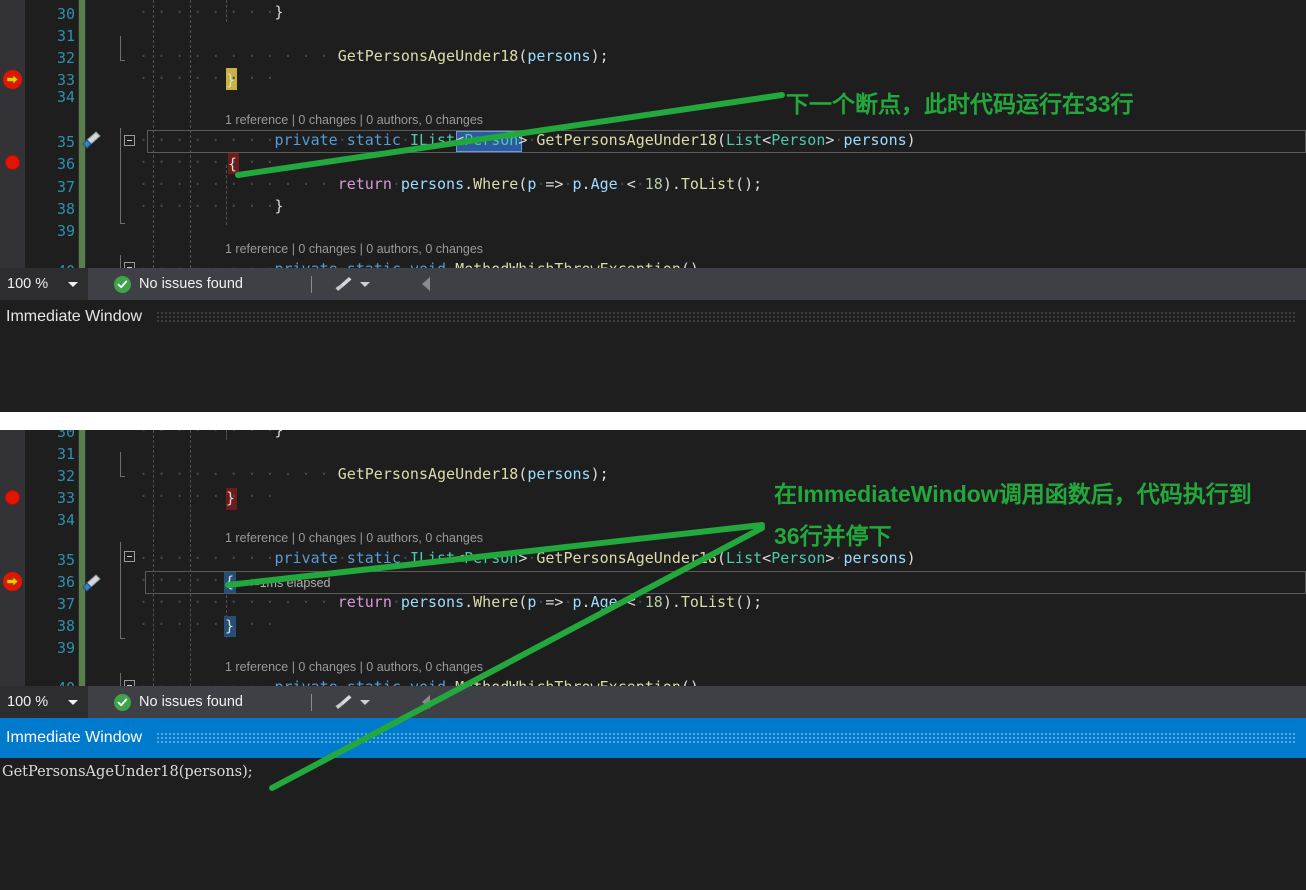 The image size is (1306, 890). I want to click on breakpoint-gutter-top, so click(12, 134).